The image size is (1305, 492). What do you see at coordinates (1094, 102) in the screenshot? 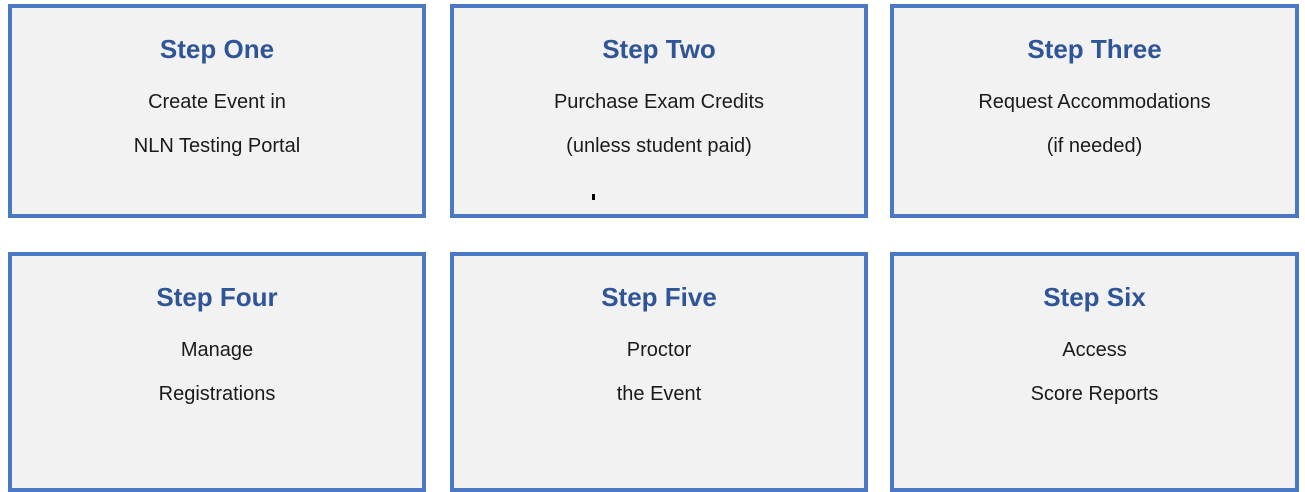
I see `step-description-line1: Request Accommodations` at bounding box center [1094, 102].